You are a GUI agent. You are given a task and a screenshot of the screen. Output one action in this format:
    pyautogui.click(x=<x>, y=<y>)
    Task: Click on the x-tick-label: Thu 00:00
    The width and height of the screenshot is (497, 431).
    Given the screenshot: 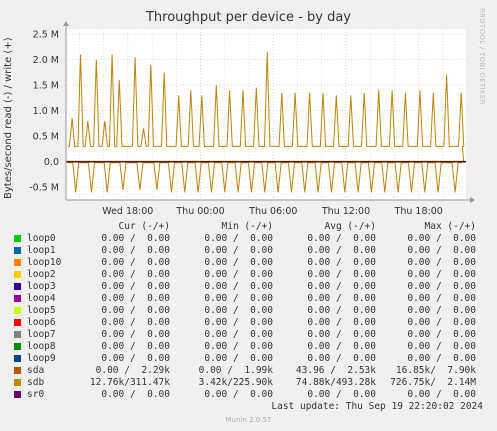 What is the action you would take?
    pyautogui.click(x=199, y=211)
    